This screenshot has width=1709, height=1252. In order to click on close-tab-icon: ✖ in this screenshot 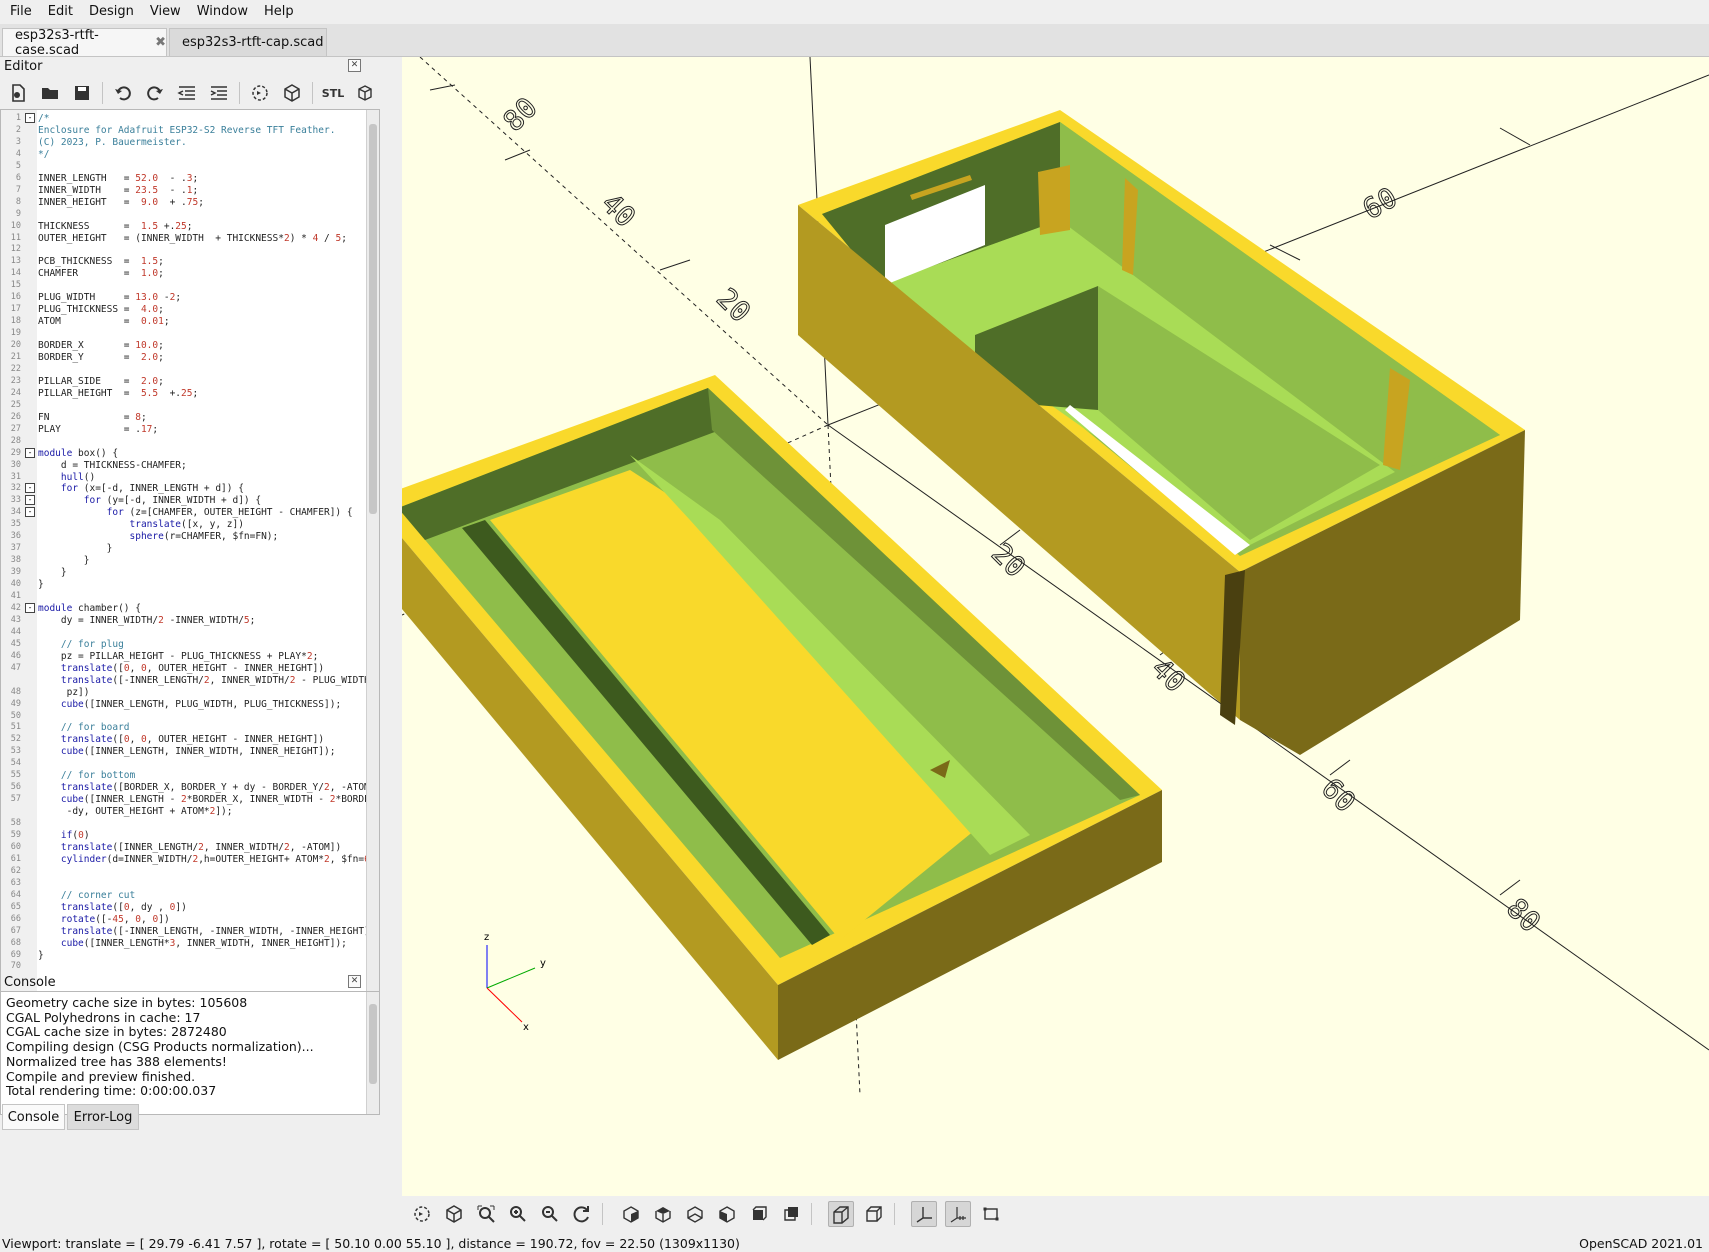, I will do `click(160, 42)`.